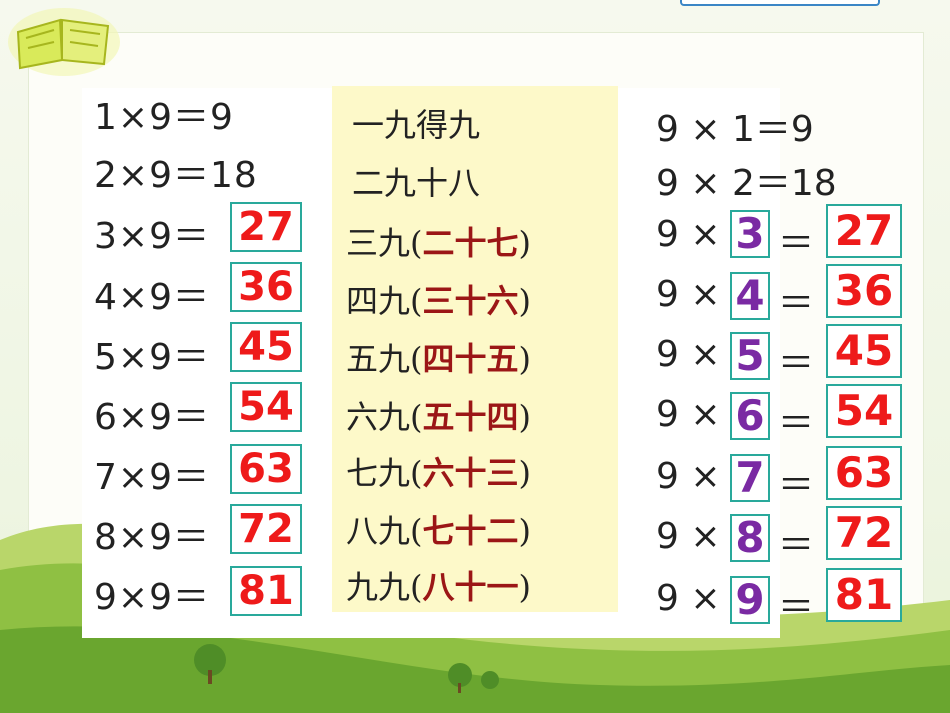  What do you see at coordinates (688, 234) in the screenshot?
I see `right-lead-3: 9 ×` at bounding box center [688, 234].